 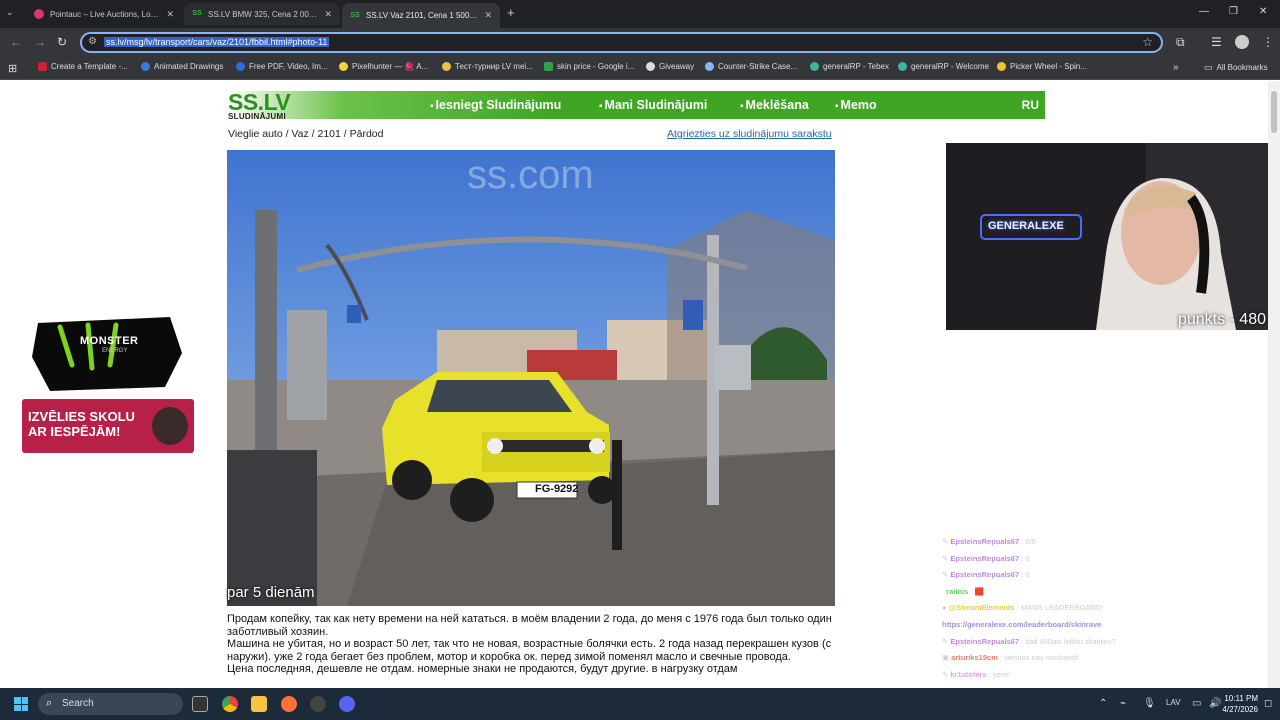 I want to click on discord-icon, so click(x=347, y=704).